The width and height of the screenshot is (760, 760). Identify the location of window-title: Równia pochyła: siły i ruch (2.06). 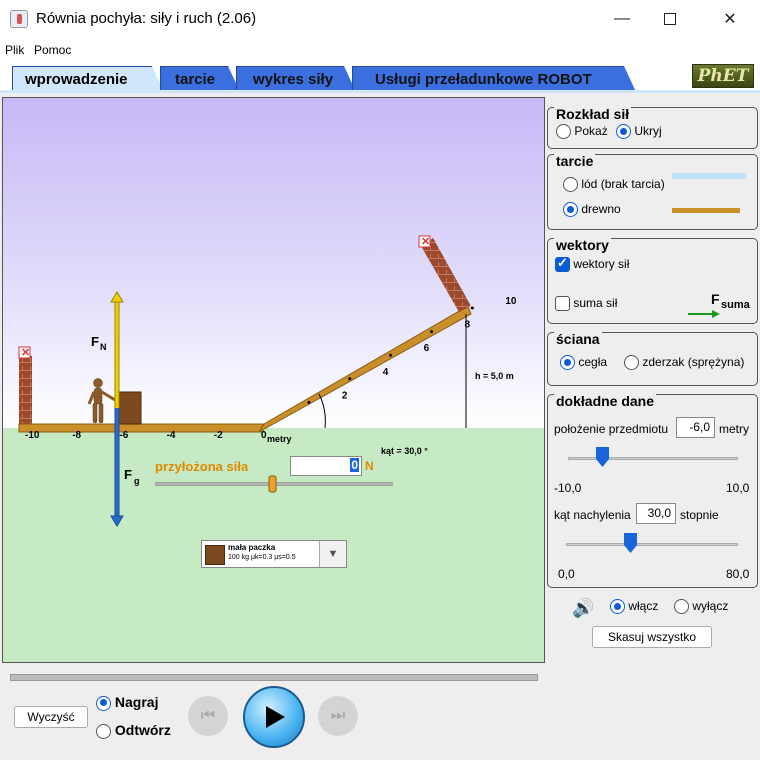
(146, 18).